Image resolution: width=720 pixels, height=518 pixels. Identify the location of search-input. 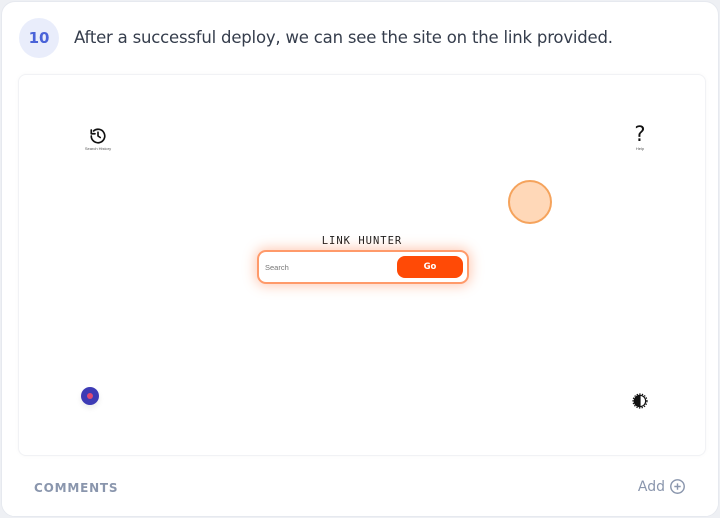
(330, 267).